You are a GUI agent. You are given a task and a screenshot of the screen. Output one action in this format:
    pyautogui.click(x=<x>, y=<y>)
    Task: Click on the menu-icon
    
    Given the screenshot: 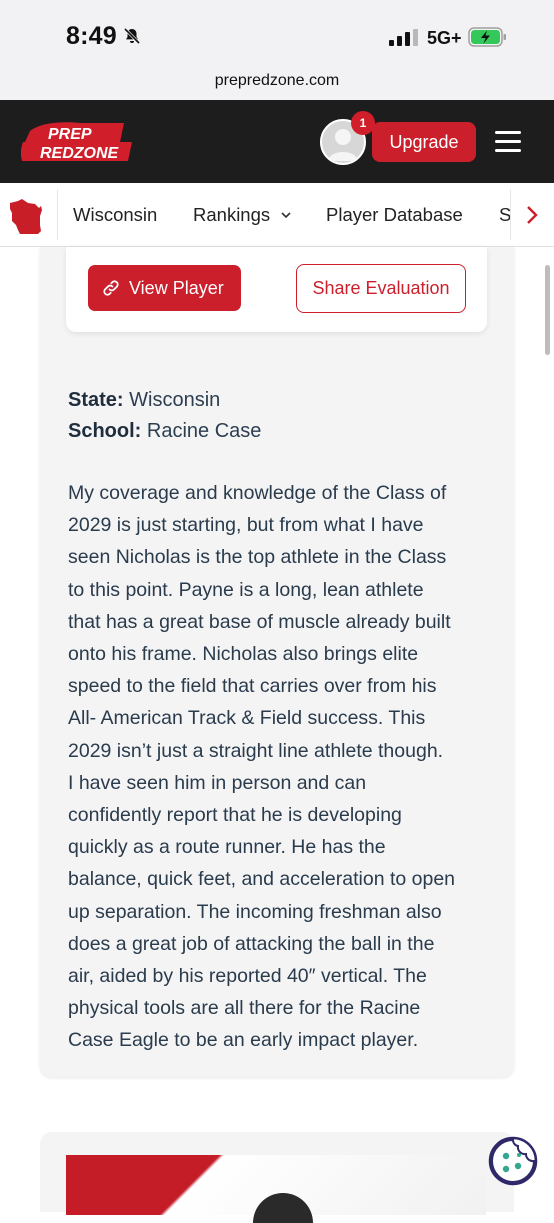 What is the action you would take?
    pyautogui.click(x=508, y=142)
    